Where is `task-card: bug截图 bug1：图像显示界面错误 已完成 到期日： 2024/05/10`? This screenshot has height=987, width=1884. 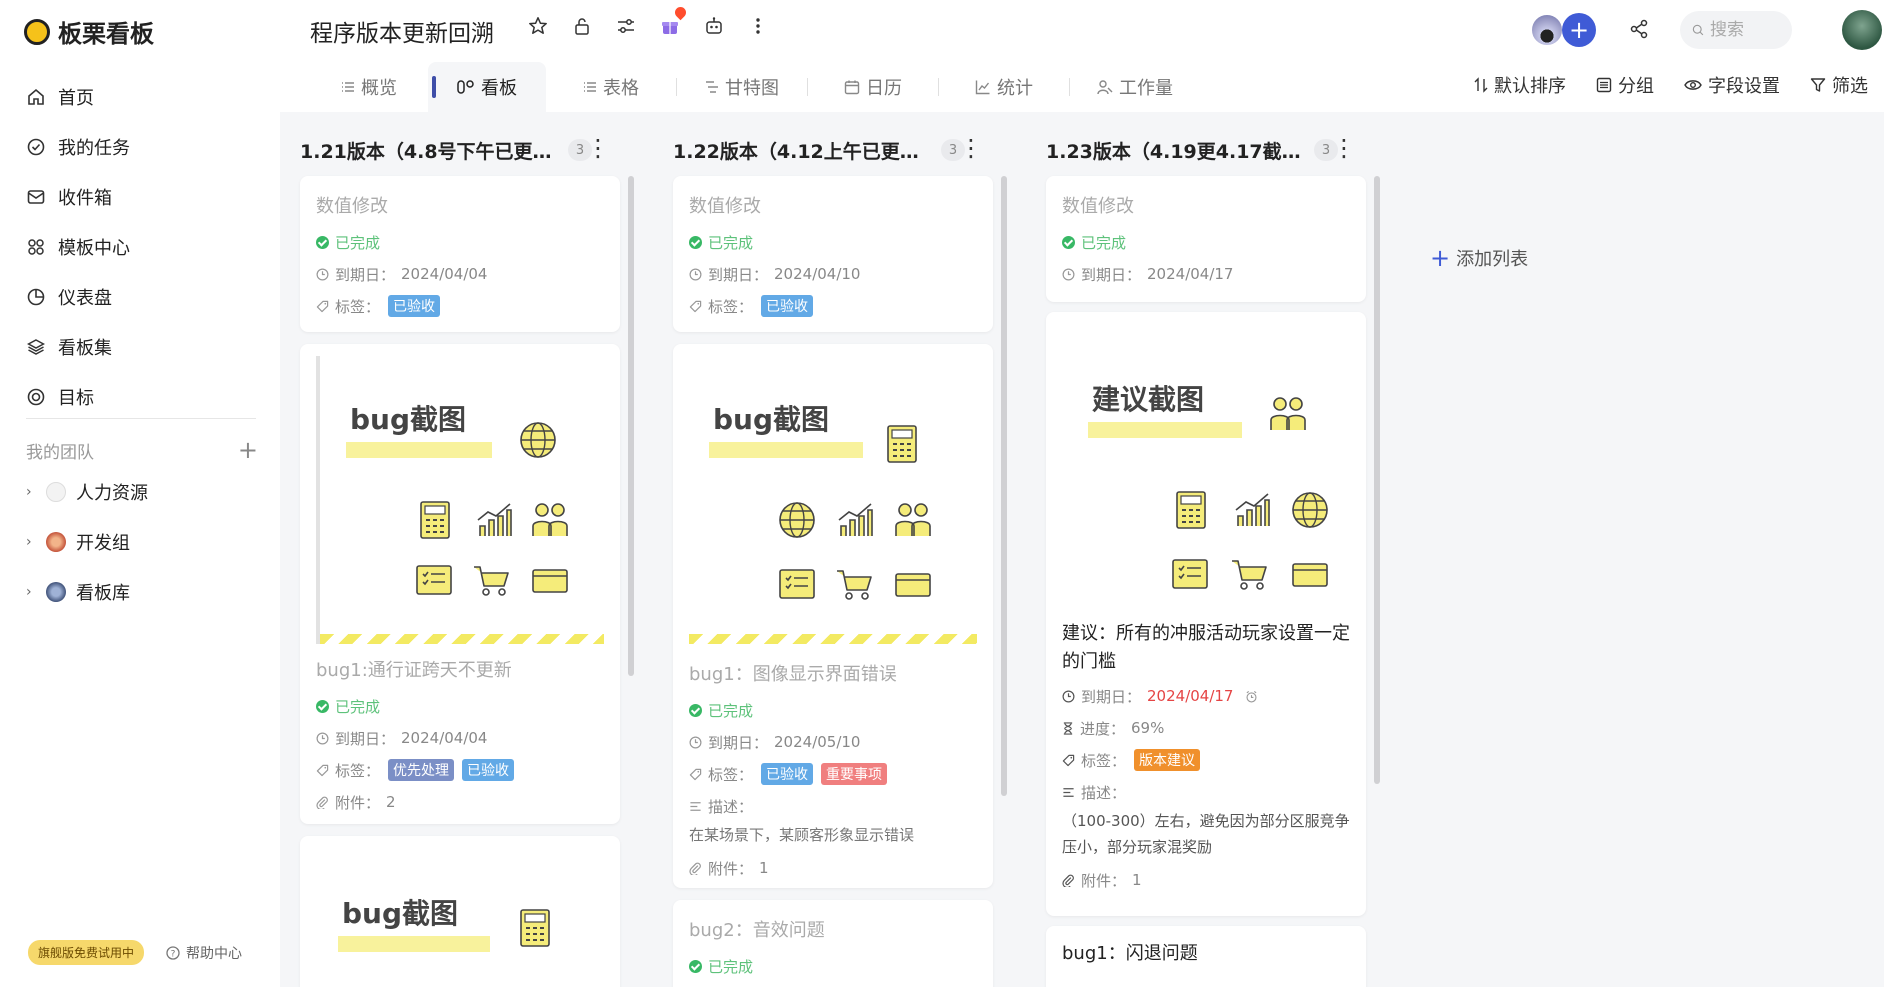
task-card: bug截图 bug1：图像显示界面错误 已完成 到期日： 2024/05/10 is located at coordinates (833, 616).